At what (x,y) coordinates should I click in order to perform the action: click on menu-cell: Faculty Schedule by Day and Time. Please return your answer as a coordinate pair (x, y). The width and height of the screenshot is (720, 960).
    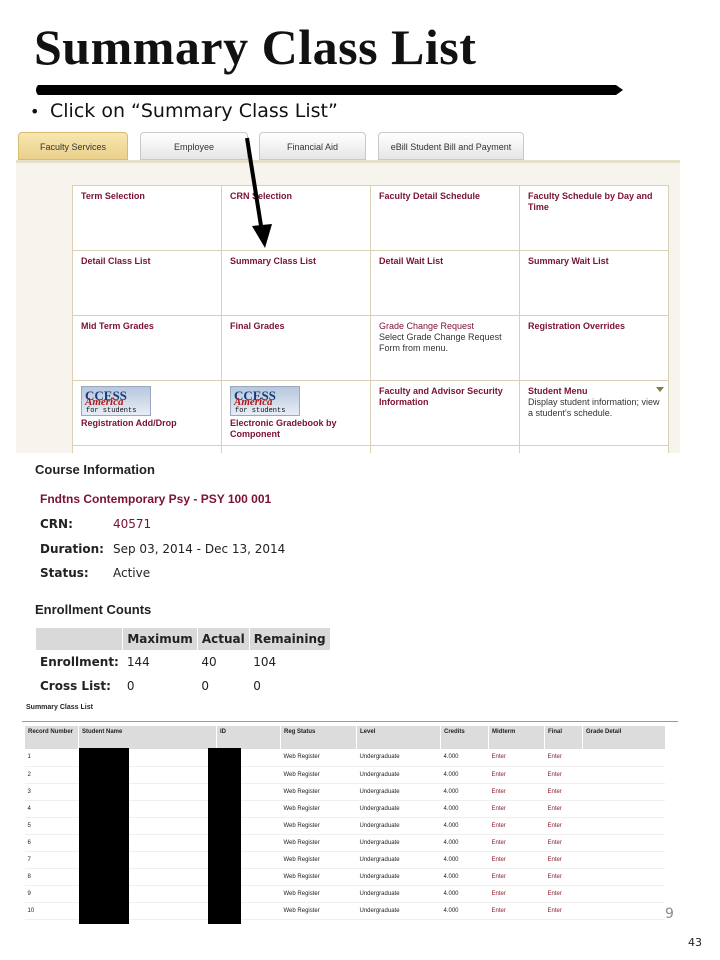
    Looking at the image, I should click on (594, 218).